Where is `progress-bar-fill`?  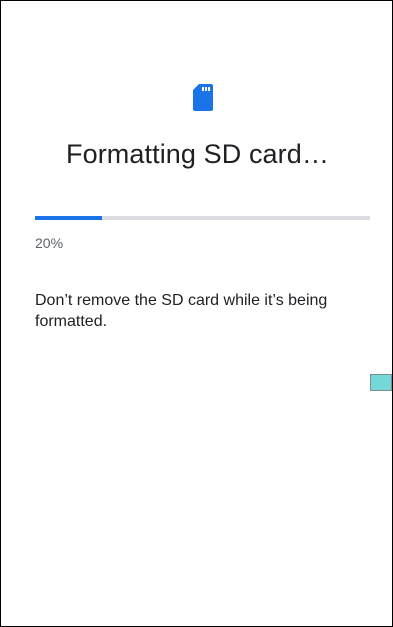 progress-bar-fill is located at coordinates (68, 218).